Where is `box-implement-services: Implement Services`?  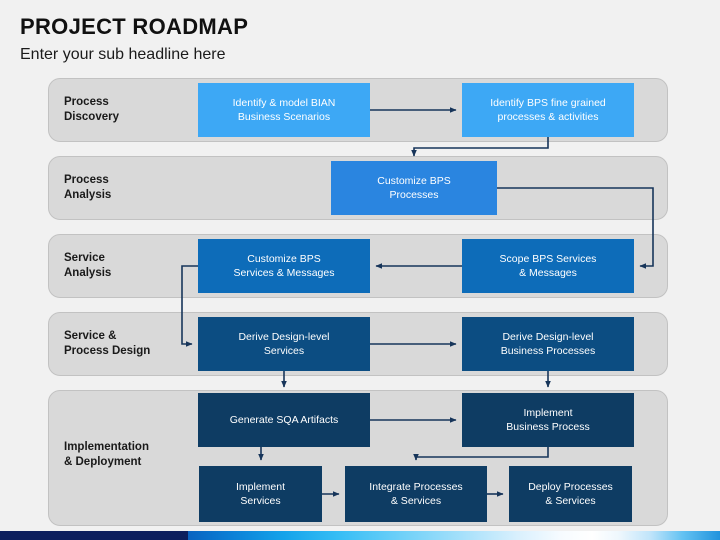
box-implement-services: Implement Services is located at coordinates (260, 494).